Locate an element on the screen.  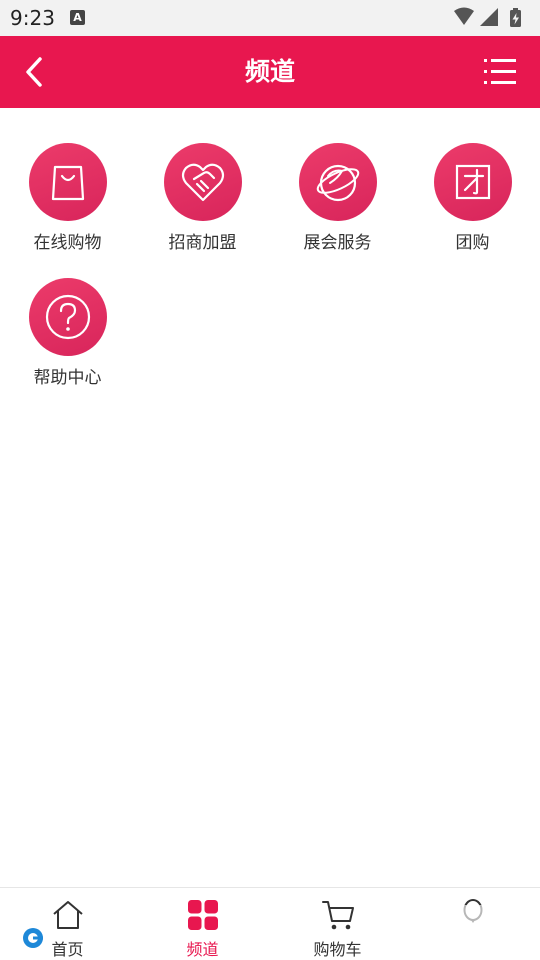
list-menu-icon is located at coordinates (500, 71).